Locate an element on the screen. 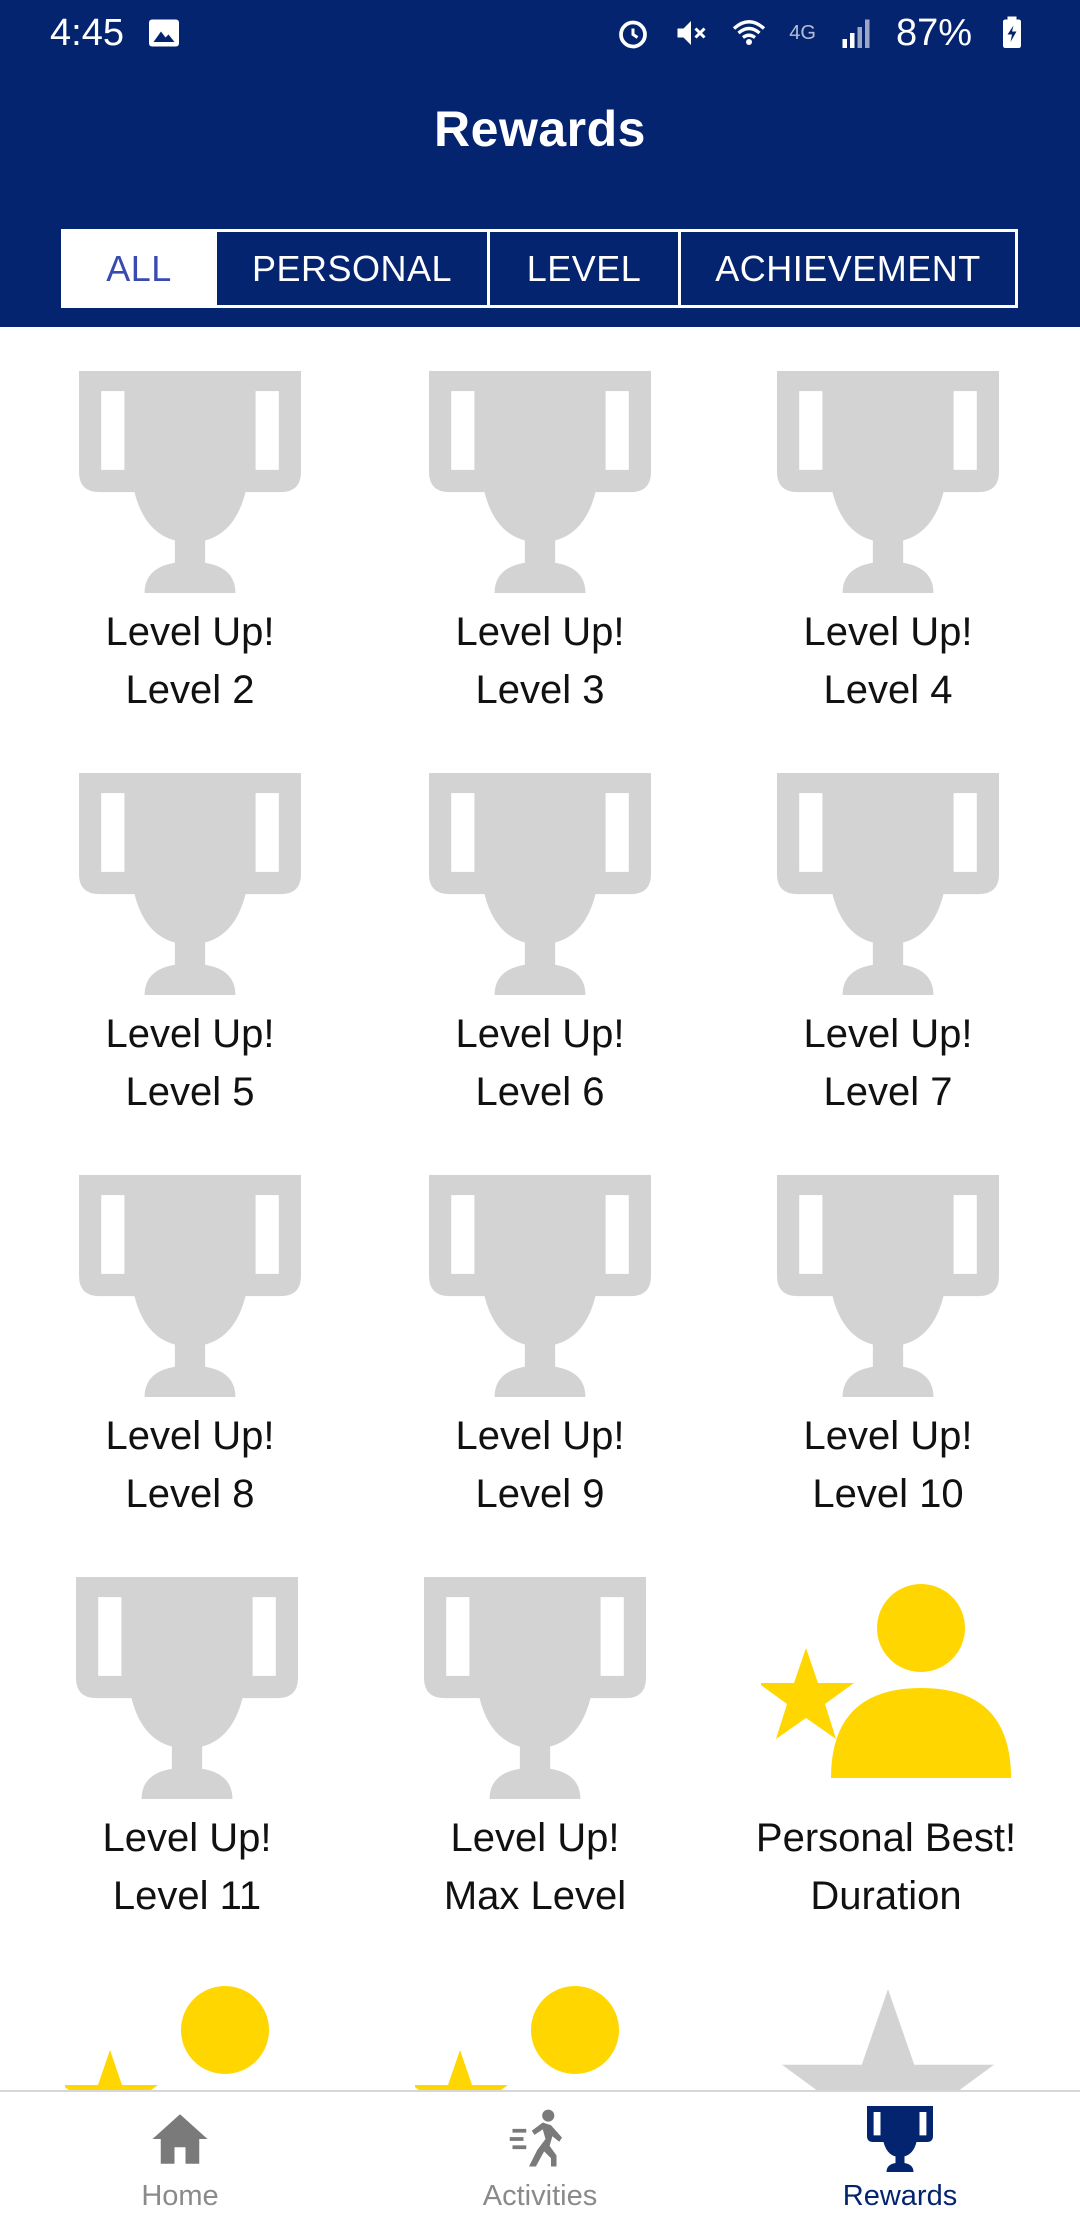 This screenshot has width=1080, height=2222. tab-personal: PERSONAL is located at coordinates (353, 268).